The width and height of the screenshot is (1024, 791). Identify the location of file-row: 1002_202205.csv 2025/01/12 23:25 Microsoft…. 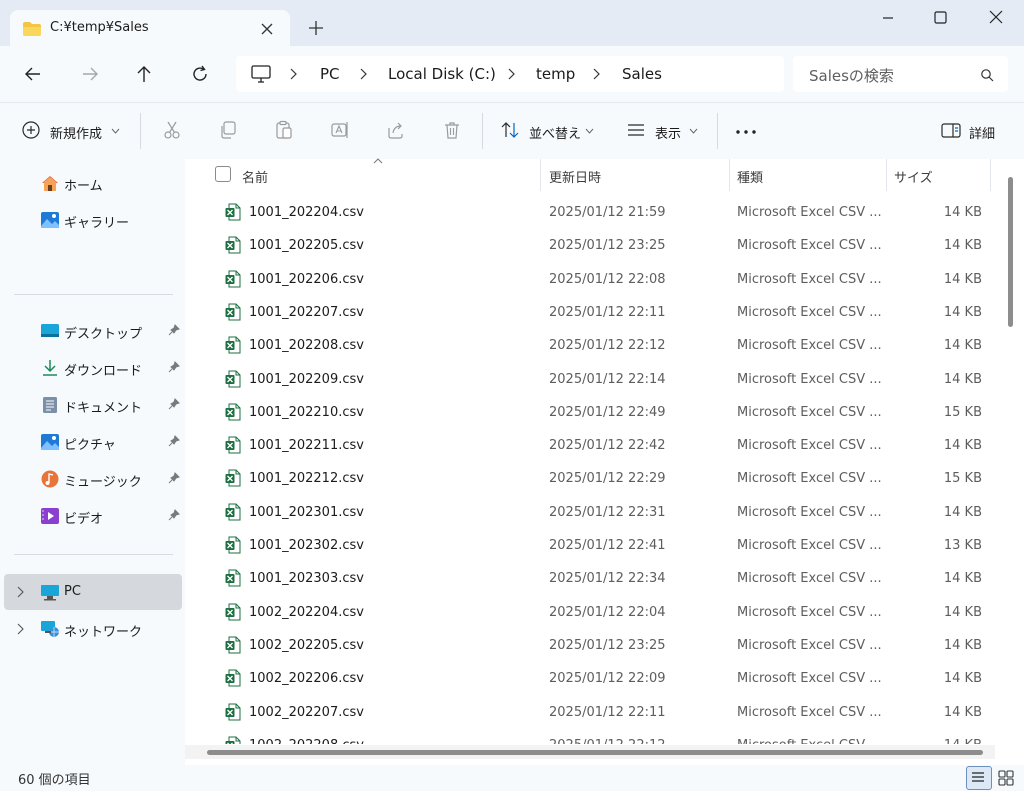
(590, 645).